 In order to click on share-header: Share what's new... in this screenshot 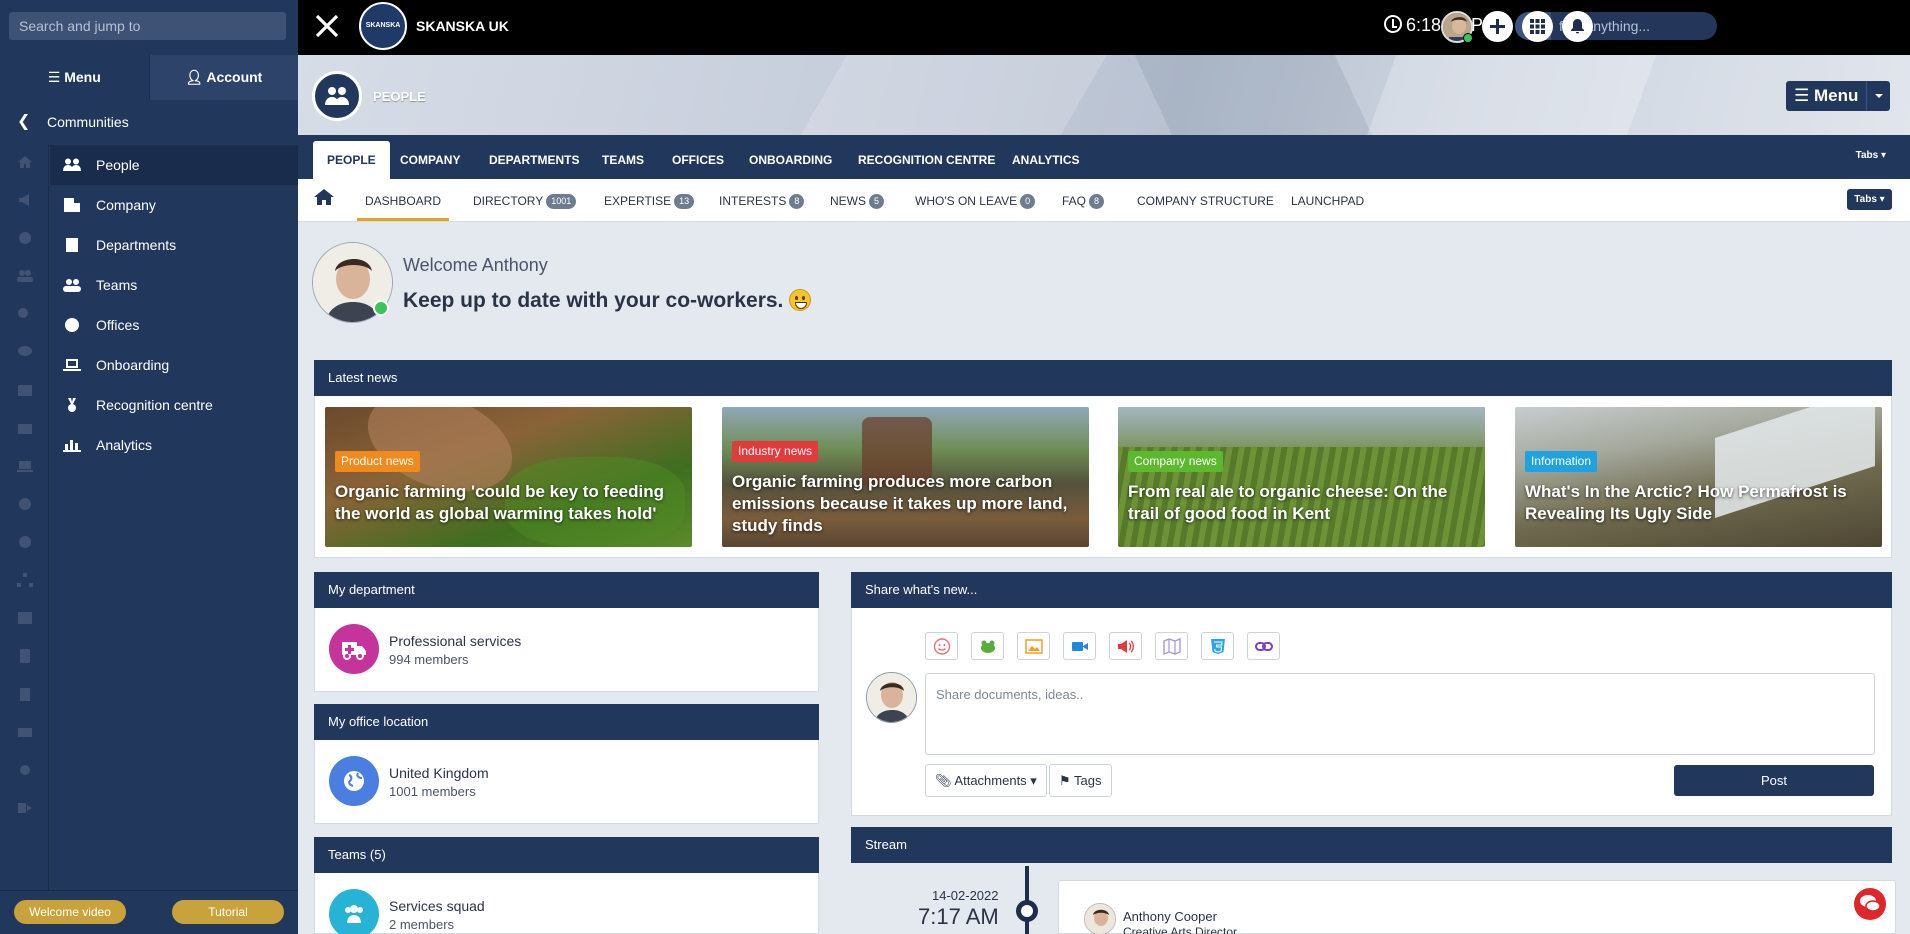, I will do `click(1371, 590)`.